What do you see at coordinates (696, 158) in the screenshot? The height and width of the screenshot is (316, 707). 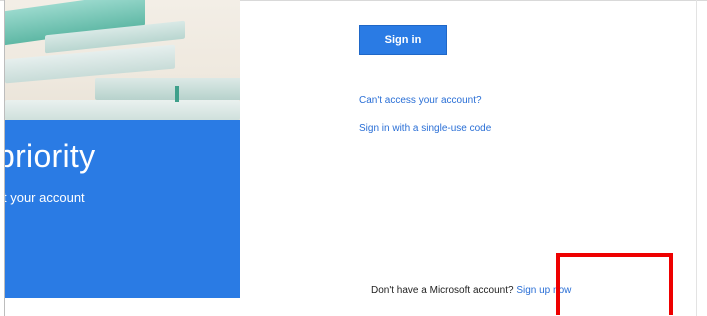 I see `right-divider` at bounding box center [696, 158].